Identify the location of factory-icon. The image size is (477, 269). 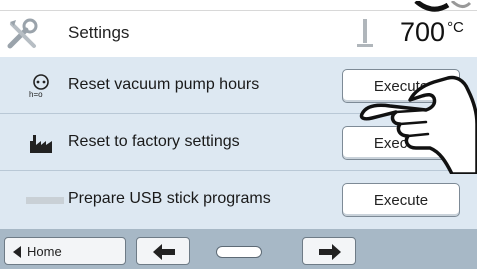
(41, 144).